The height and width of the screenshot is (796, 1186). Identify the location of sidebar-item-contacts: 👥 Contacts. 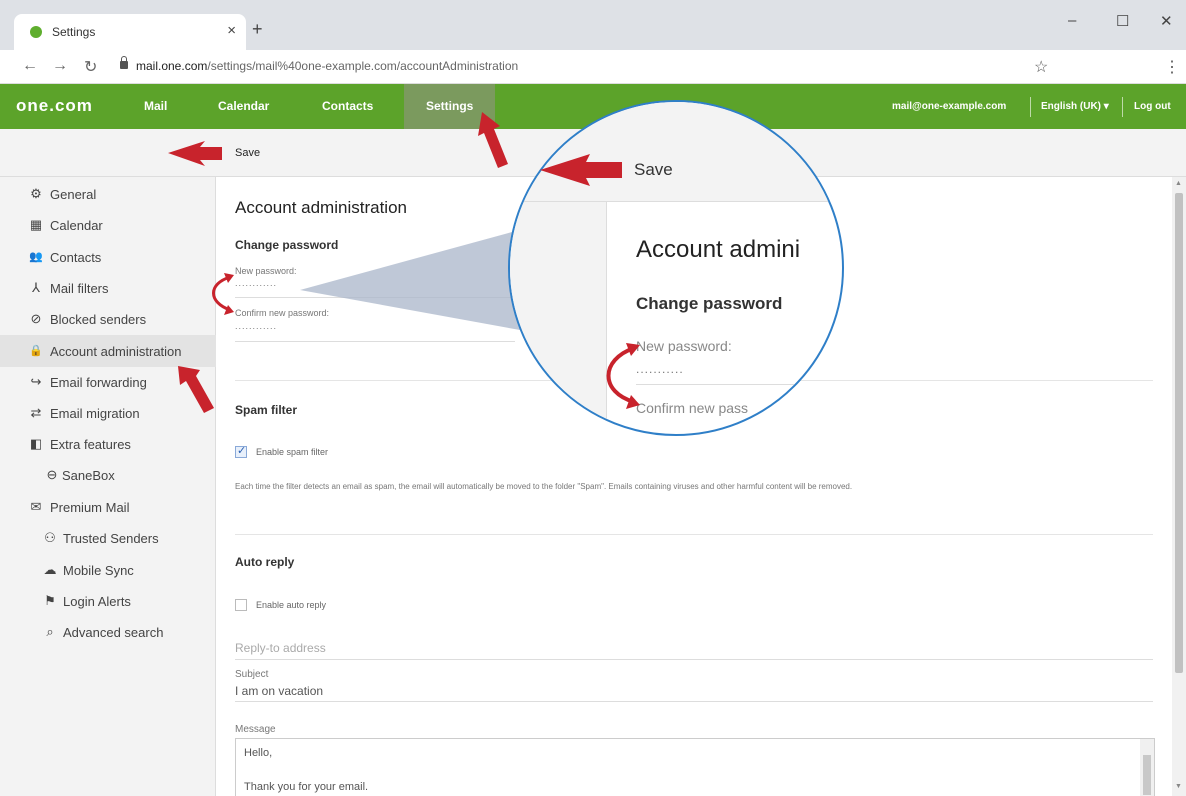
(108, 258).